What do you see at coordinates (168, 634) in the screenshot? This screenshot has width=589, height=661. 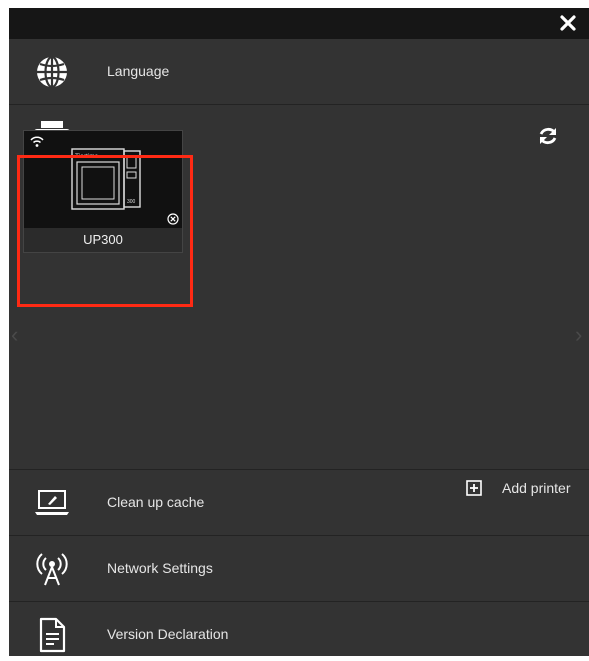 I see `version-declaration-label: Version Declaration` at bounding box center [168, 634].